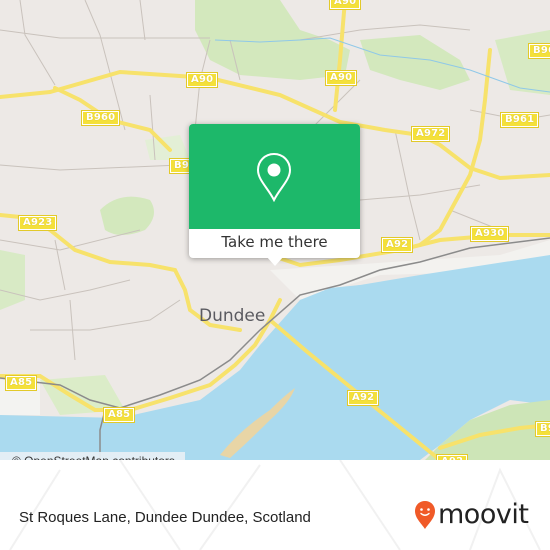  What do you see at coordinates (489, 234) in the screenshot?
I see `road-label-a930: A930` at bounding box center [489, 234].